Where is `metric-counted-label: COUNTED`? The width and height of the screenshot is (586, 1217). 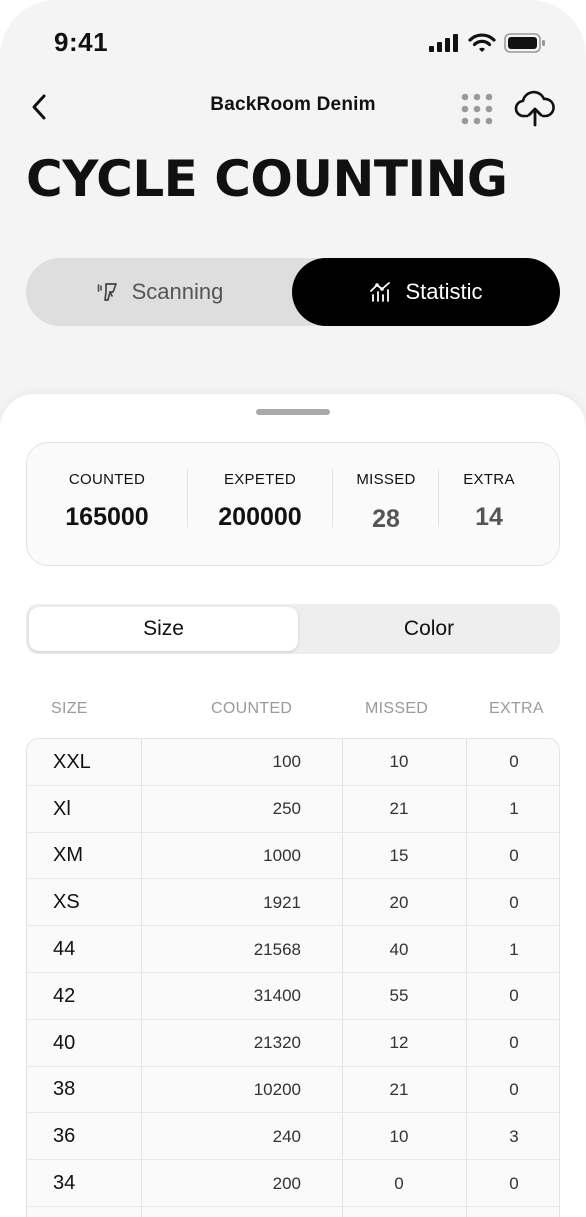 metric-counted-label: COUNTED is located at coordinates (107, 479).